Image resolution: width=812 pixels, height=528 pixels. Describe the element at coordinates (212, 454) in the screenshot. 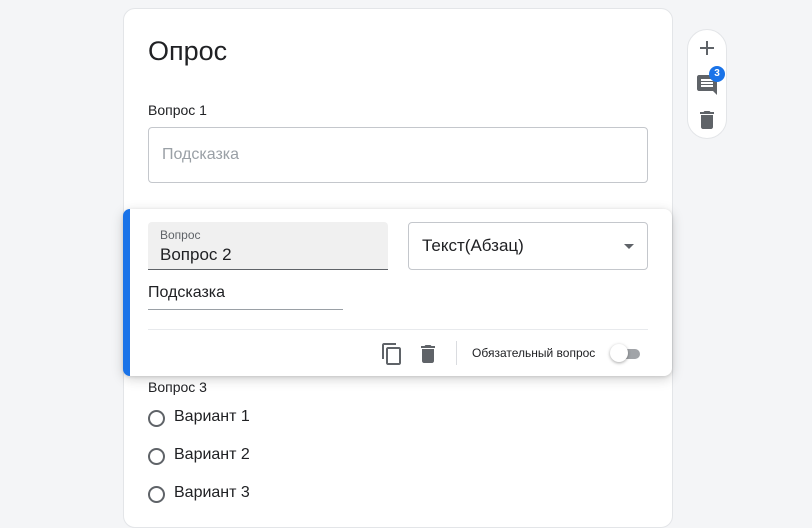

I see `option-label: Вариант 2` at that location.